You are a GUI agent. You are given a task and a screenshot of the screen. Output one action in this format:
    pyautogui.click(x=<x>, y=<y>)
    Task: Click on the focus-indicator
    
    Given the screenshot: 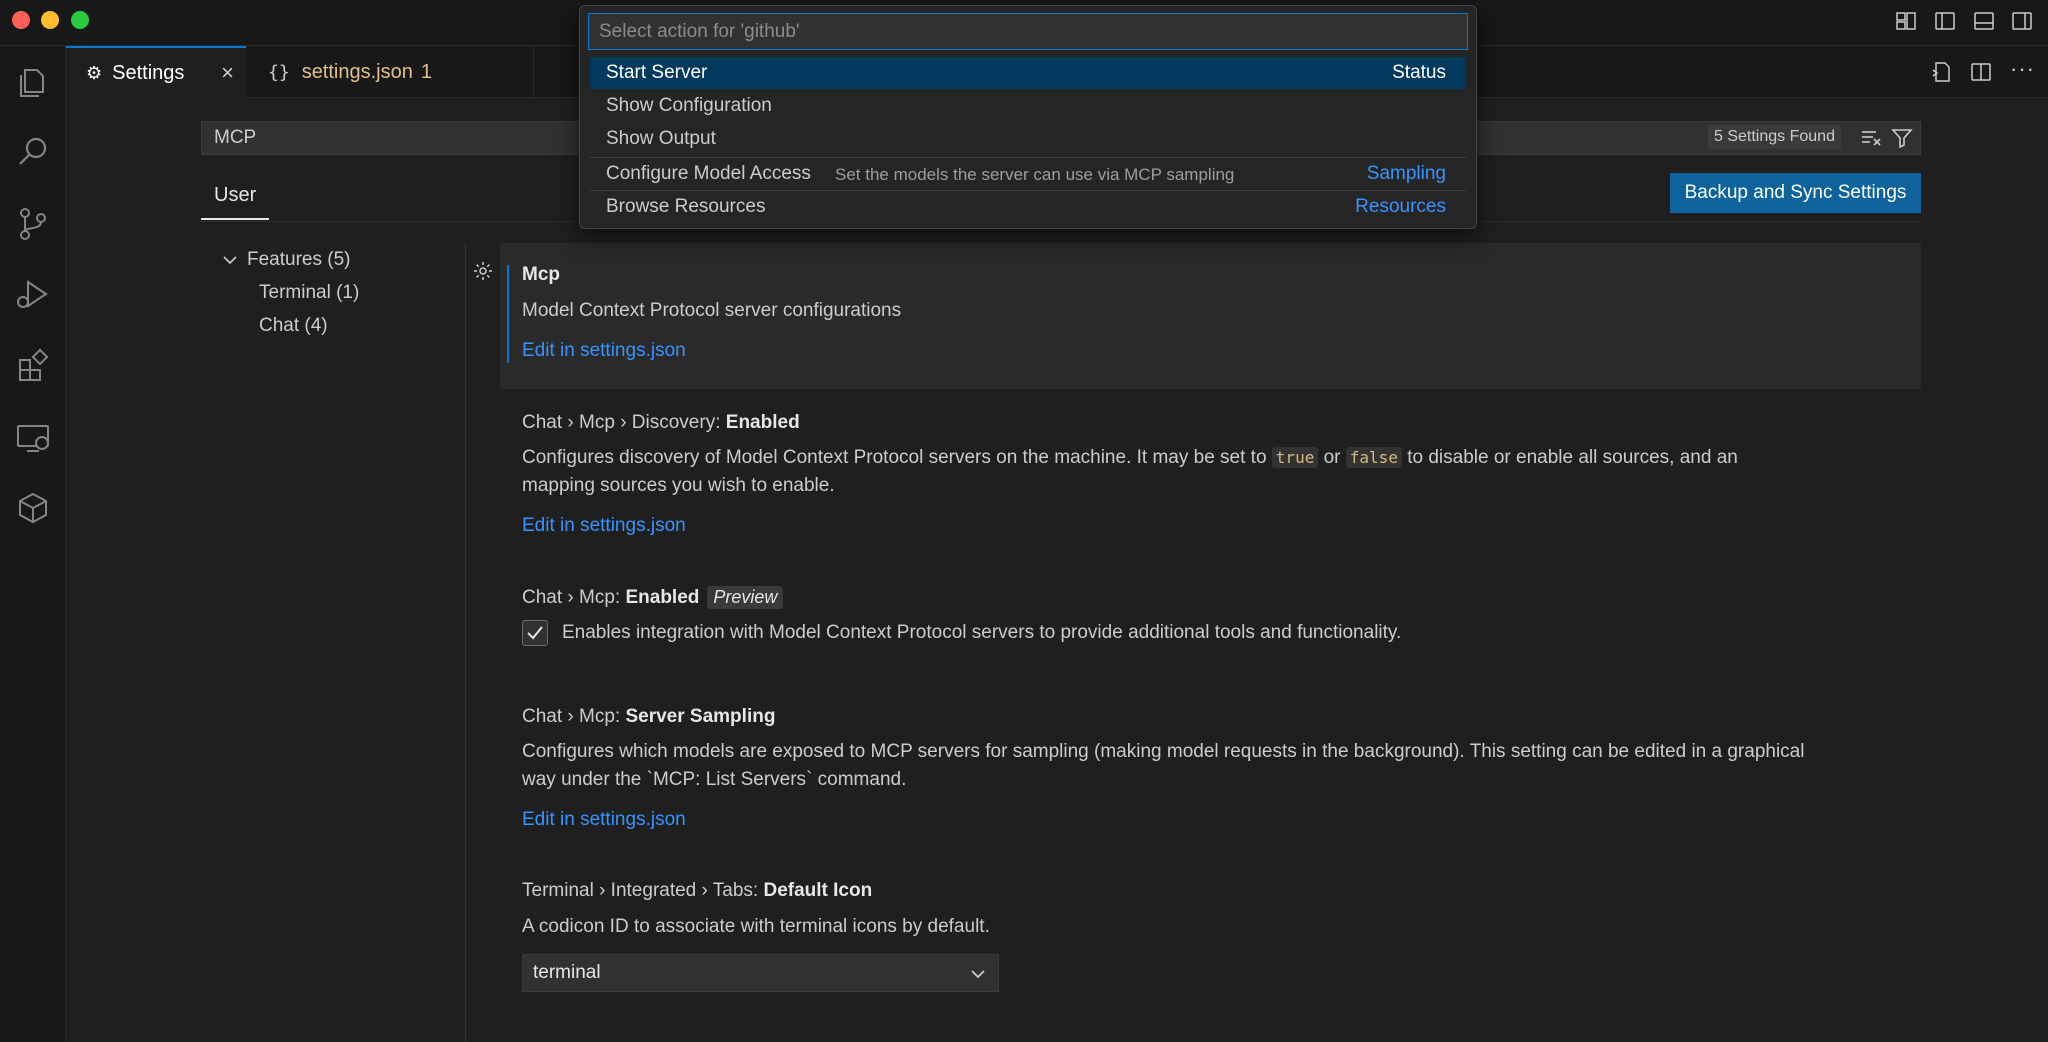 What is the action you would take?
    pyautogui.click(x=508, y=314)
    